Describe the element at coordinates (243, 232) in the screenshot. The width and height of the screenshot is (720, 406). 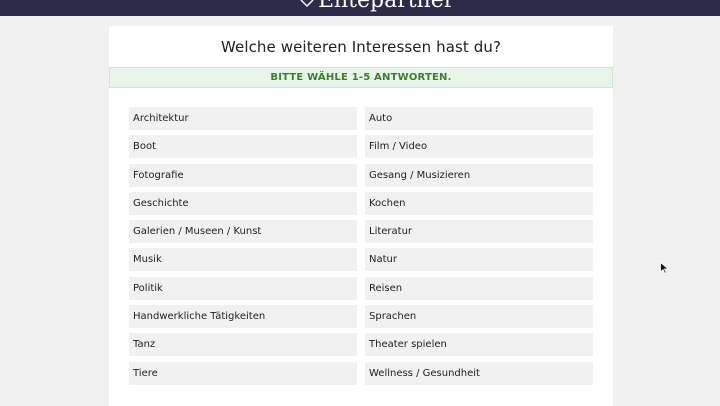
I see `interest-option: Galerien / Museen / Kunst` at that location.